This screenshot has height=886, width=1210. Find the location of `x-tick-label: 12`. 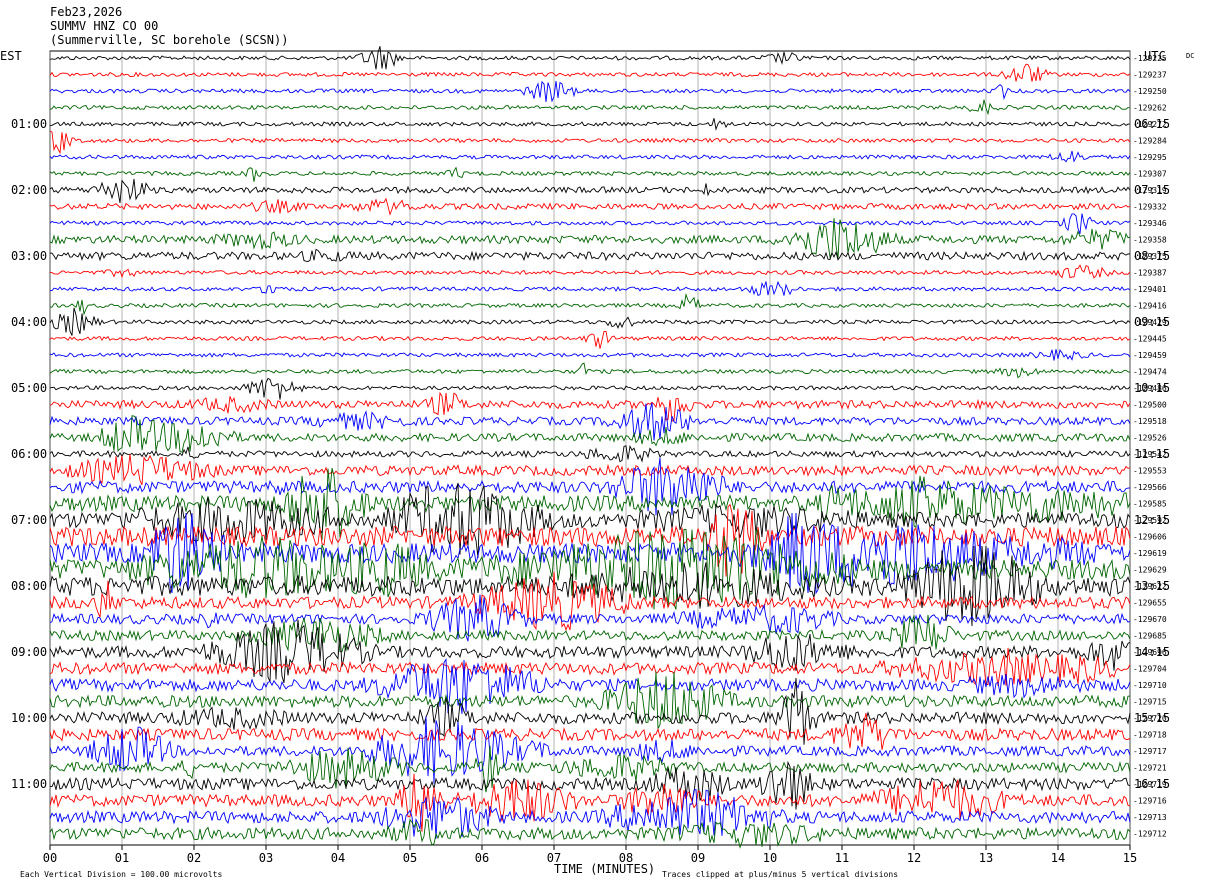

x-tick-label: 12 is located at coordinates (914, 858).